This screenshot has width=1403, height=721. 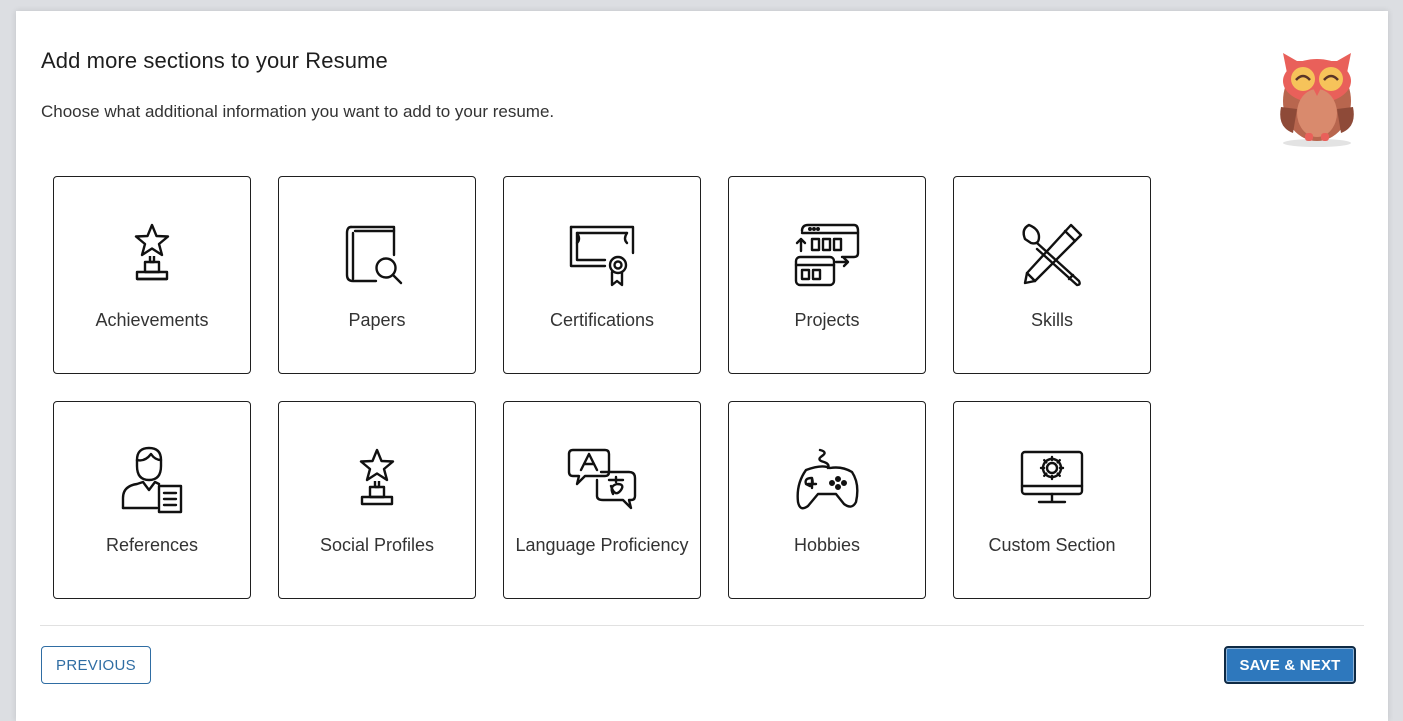 What do you see at coordinates (1290, 665) in the screenshot?
I see `save-next-button: SAVE & NEXT` at bounding box center [1290, 665].